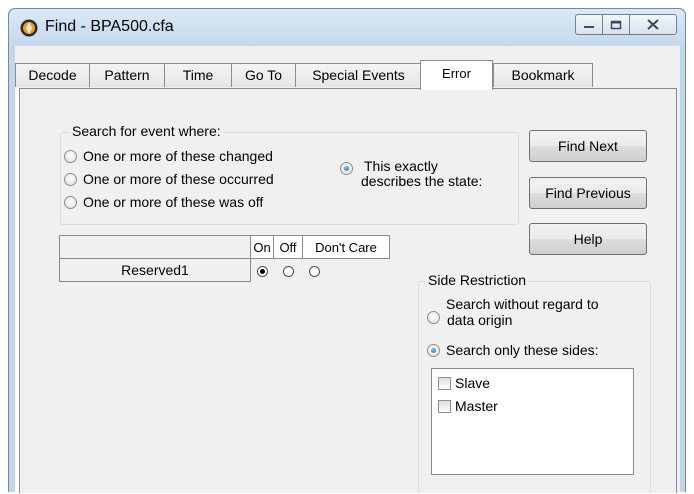 This screenshot has width=694, height=494. I want to click on tab-bookmark: Bookmark, so click(543, 75).